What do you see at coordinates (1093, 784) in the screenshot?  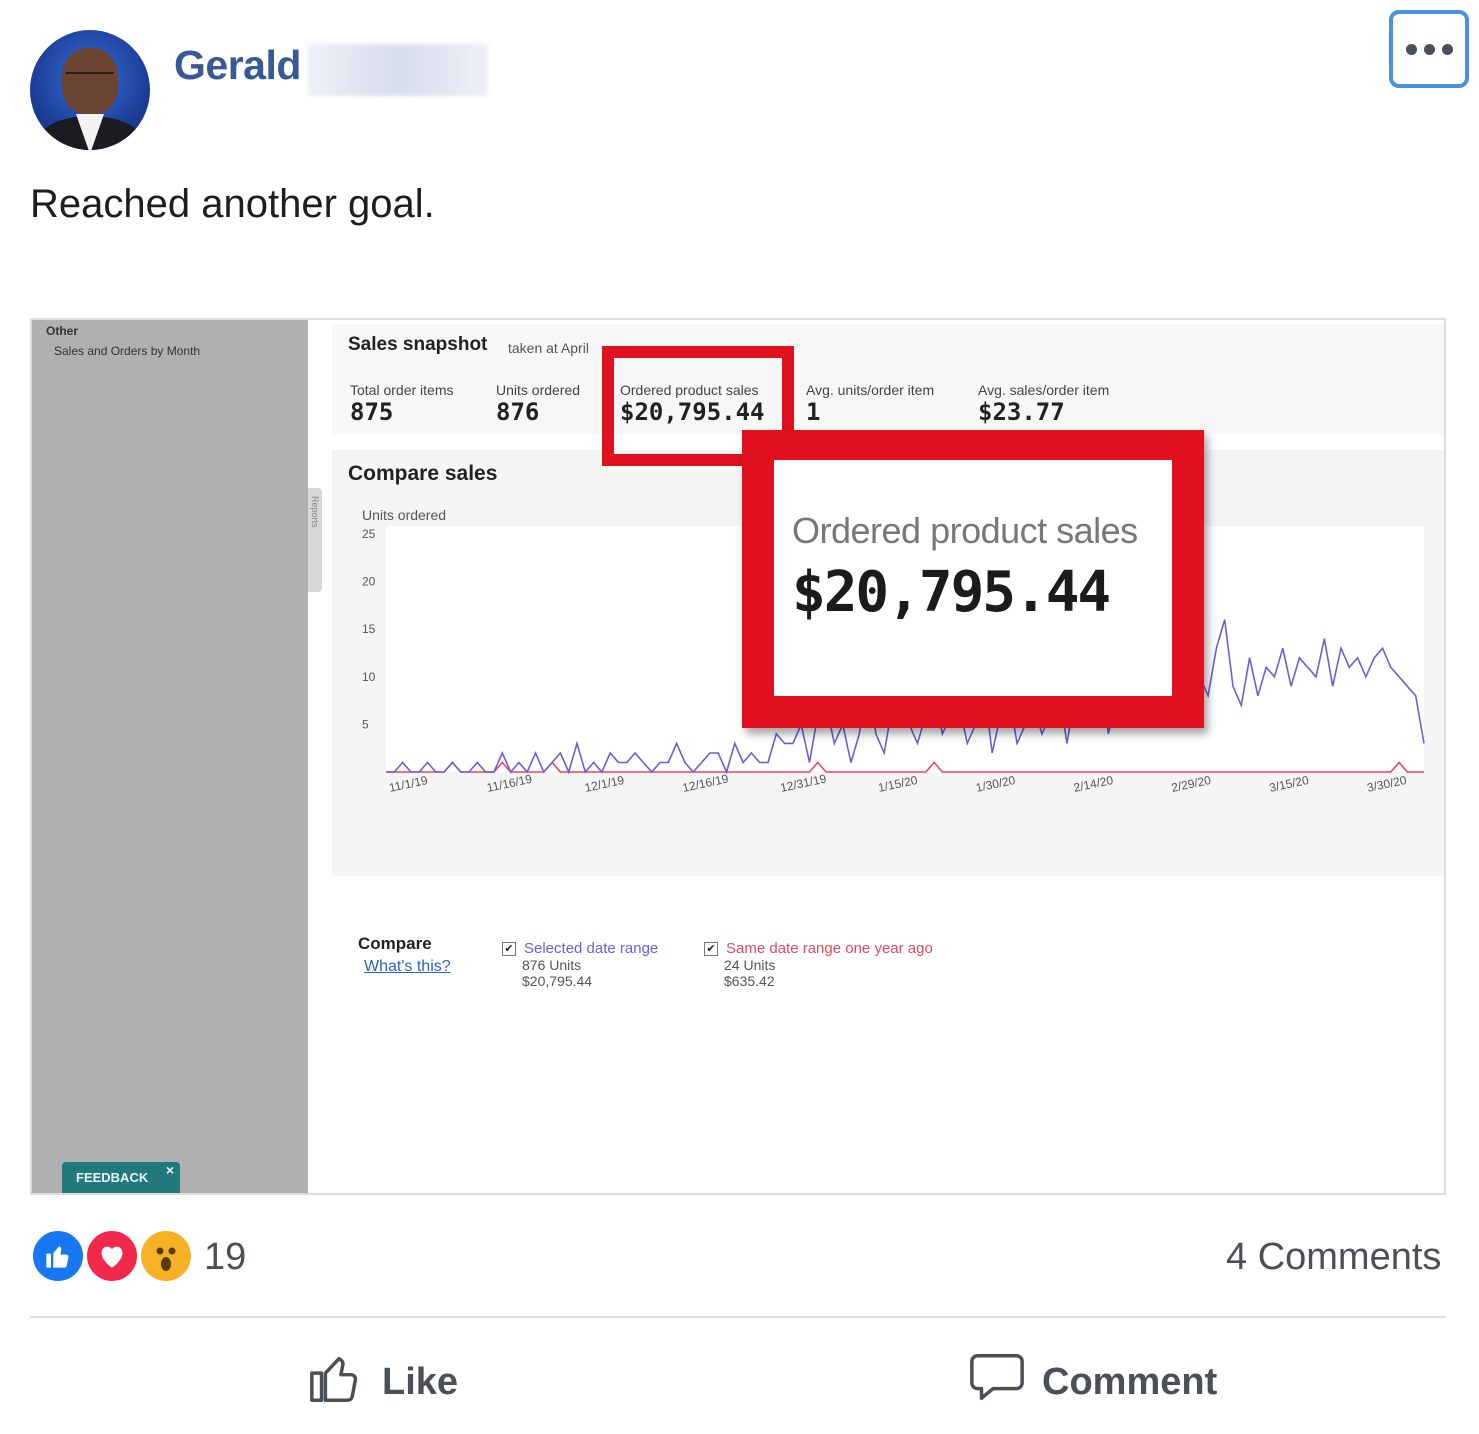 I see `x-tick-label: 2/14/20` at bounding box center [1093, 784].